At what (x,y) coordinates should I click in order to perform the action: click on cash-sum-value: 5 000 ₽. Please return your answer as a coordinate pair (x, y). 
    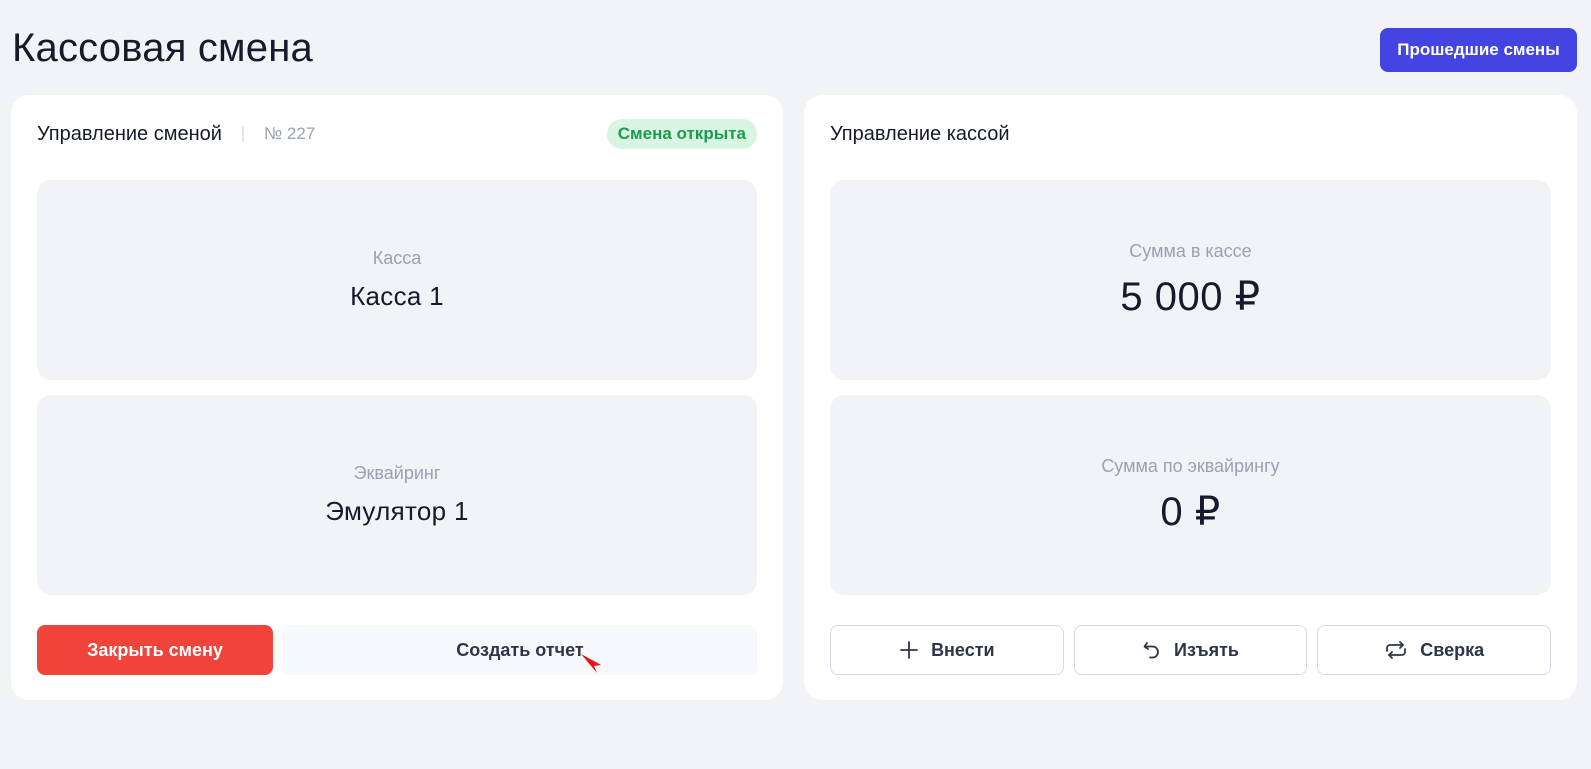
    Looking at the image, I should click on (1190, 296).